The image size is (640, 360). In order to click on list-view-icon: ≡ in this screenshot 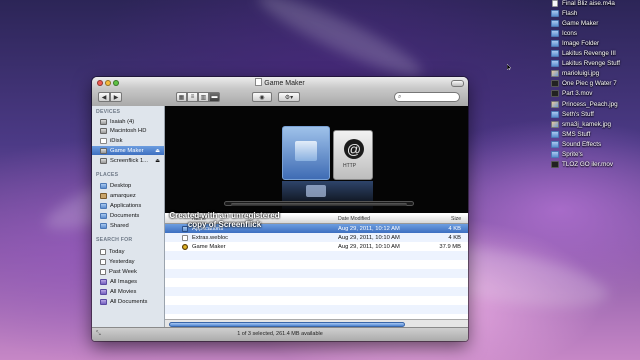, I will do `click(192, 97)`.